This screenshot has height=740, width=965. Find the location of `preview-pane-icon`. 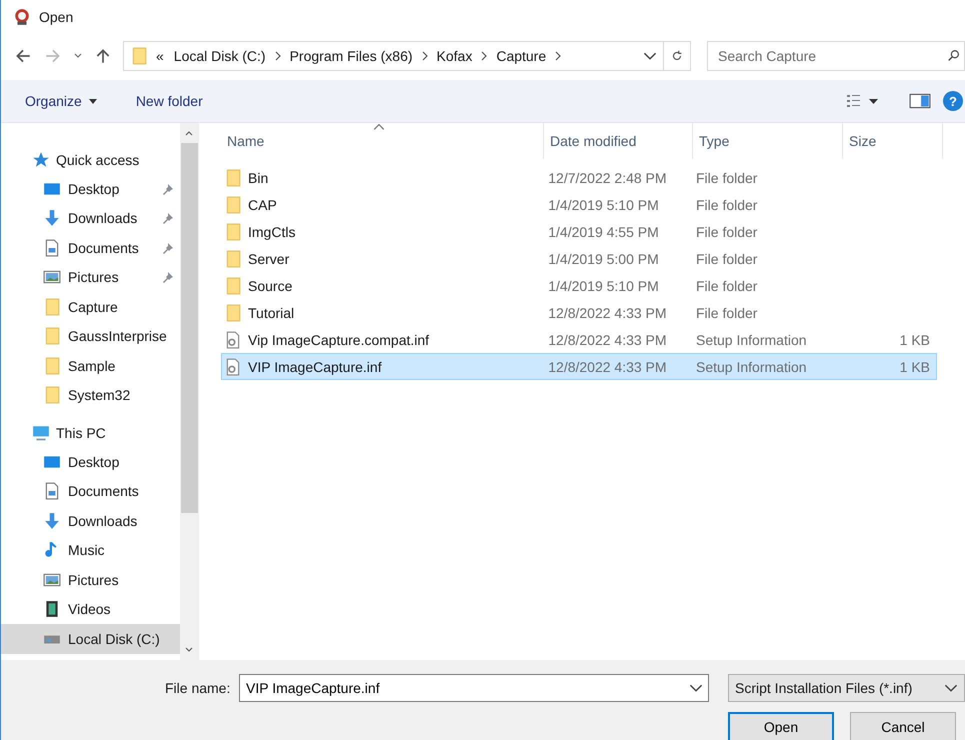

preview-pane-icon is located at coordinates (920, 101).